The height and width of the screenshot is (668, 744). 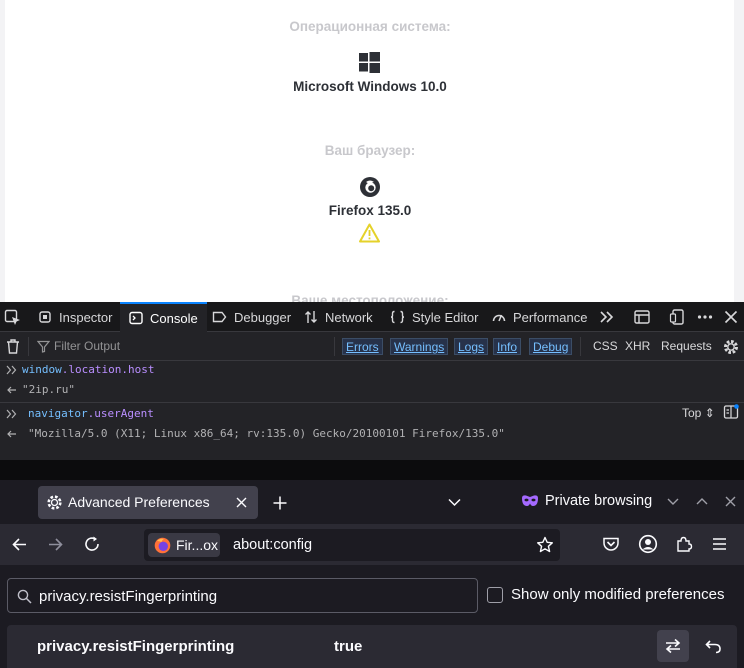 I want to click on browser-value: Firefox 135.0, so click(x=370, y=210).